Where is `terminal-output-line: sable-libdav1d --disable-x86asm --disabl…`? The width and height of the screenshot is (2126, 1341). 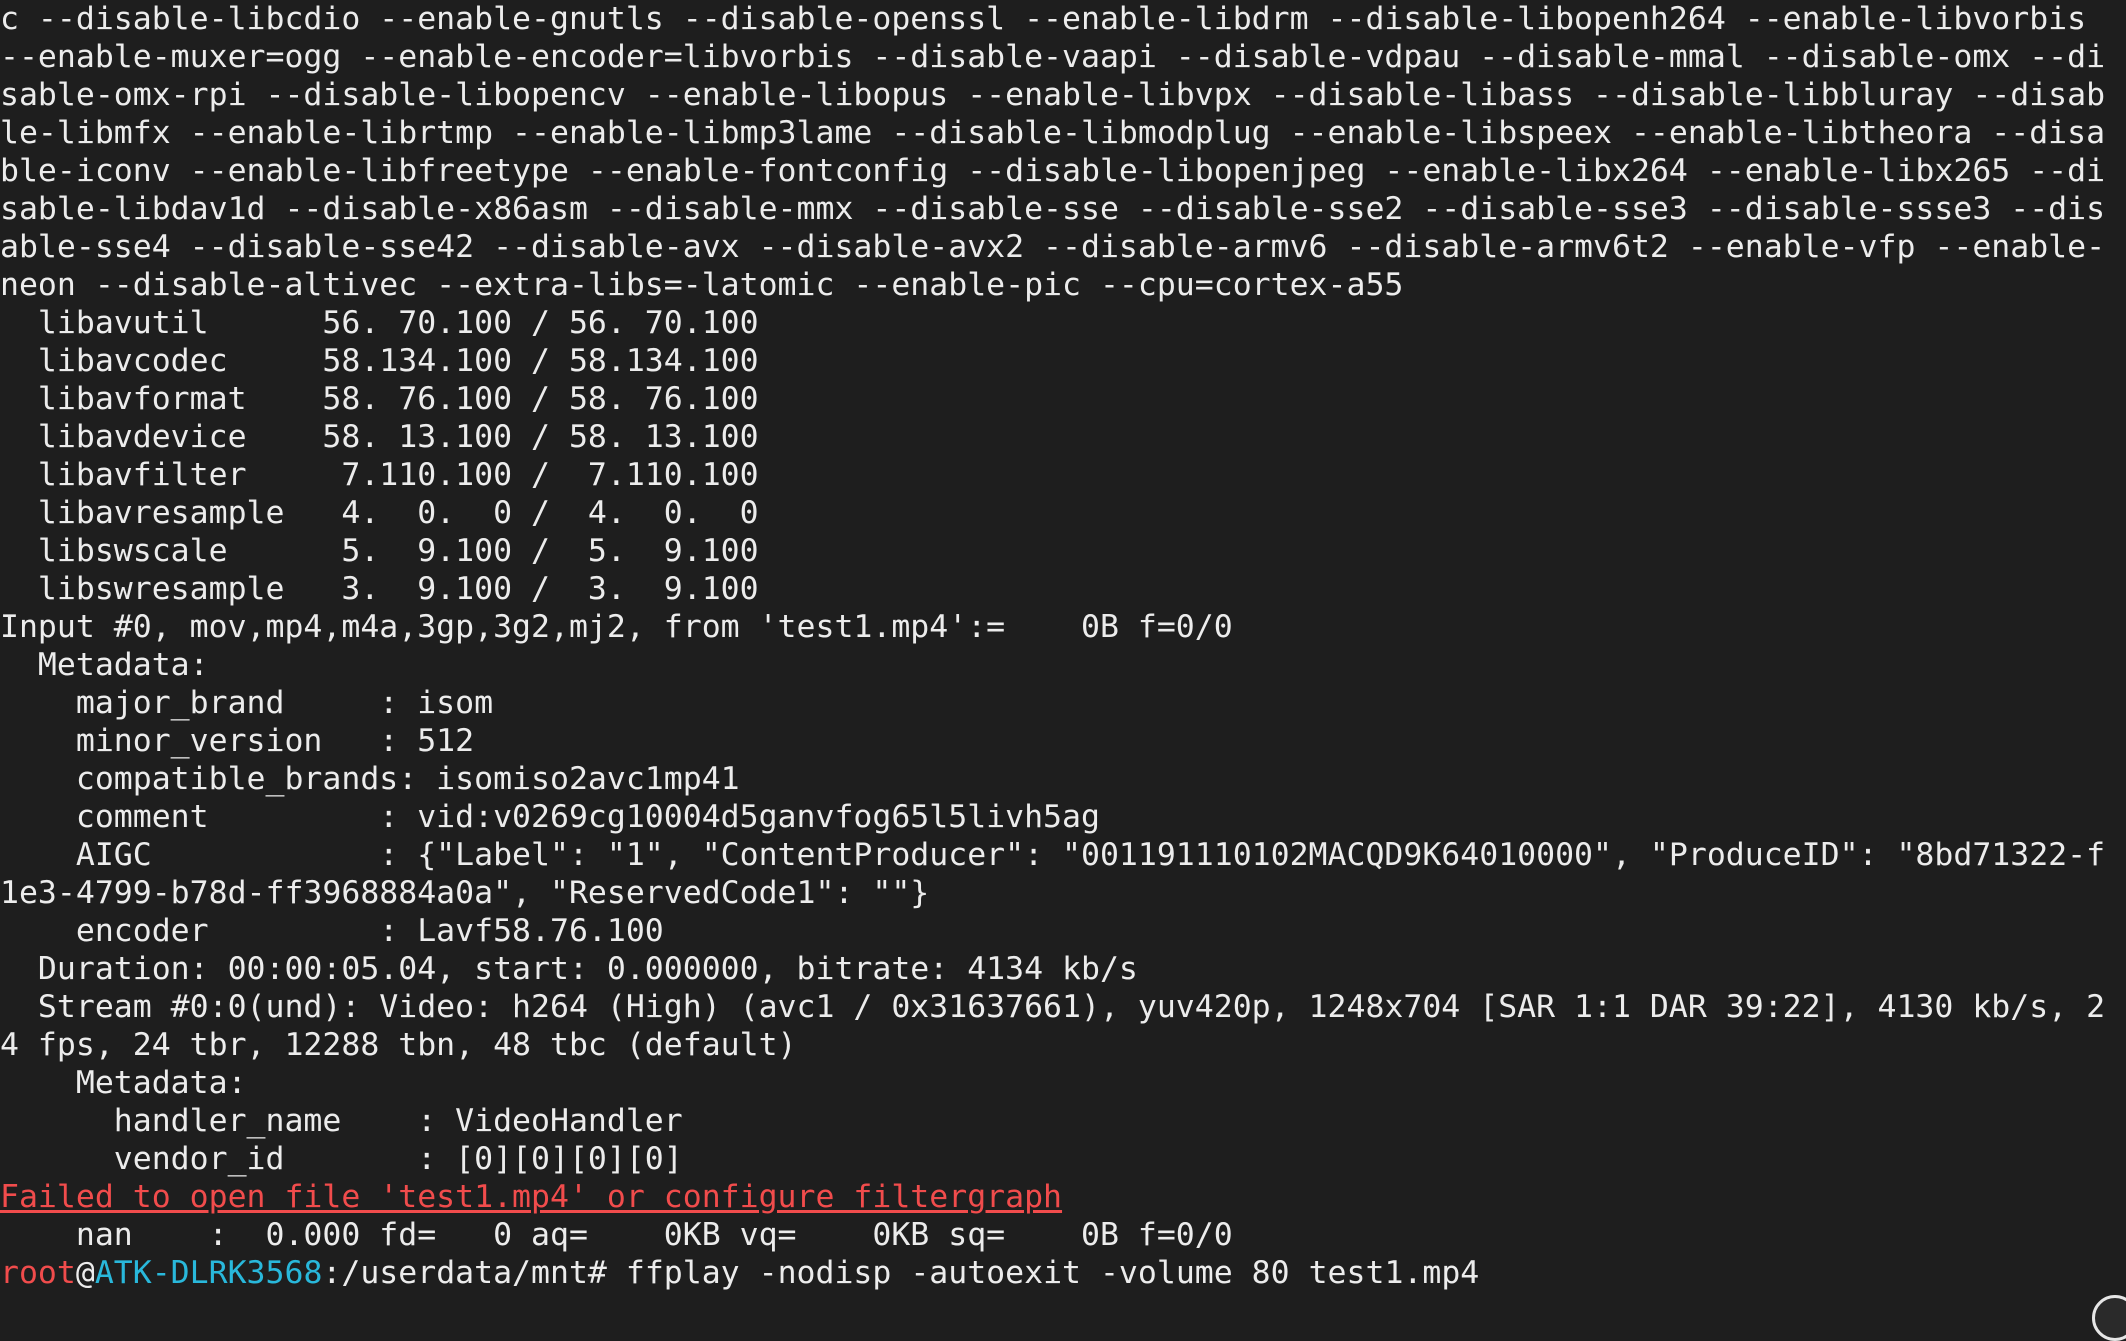 terminal-output-line: sable-libdav1d --disable-x86asm --disabl… is located at coordinates (1053, 209).